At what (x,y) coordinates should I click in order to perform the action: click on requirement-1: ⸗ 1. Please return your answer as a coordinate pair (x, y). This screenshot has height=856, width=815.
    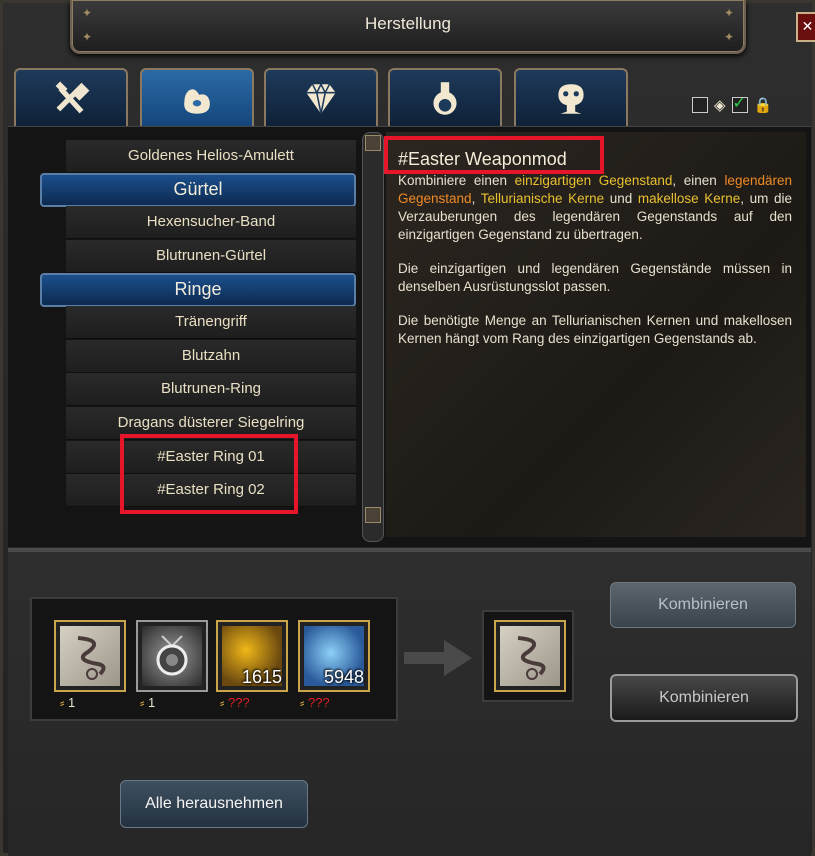
    Looking at the image, I should click on (67, 702).